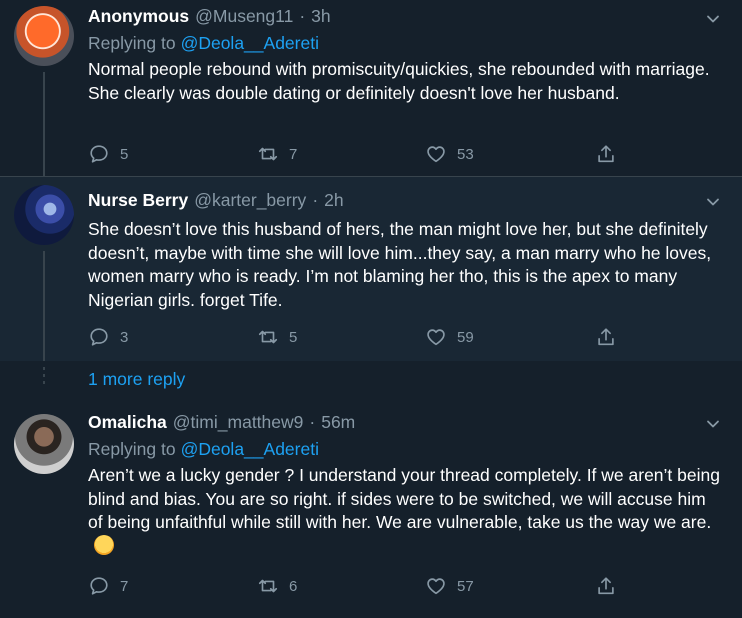 This screenshot has height=618, width=742. I want to click on timestamp: 2h, so click(333, 200).